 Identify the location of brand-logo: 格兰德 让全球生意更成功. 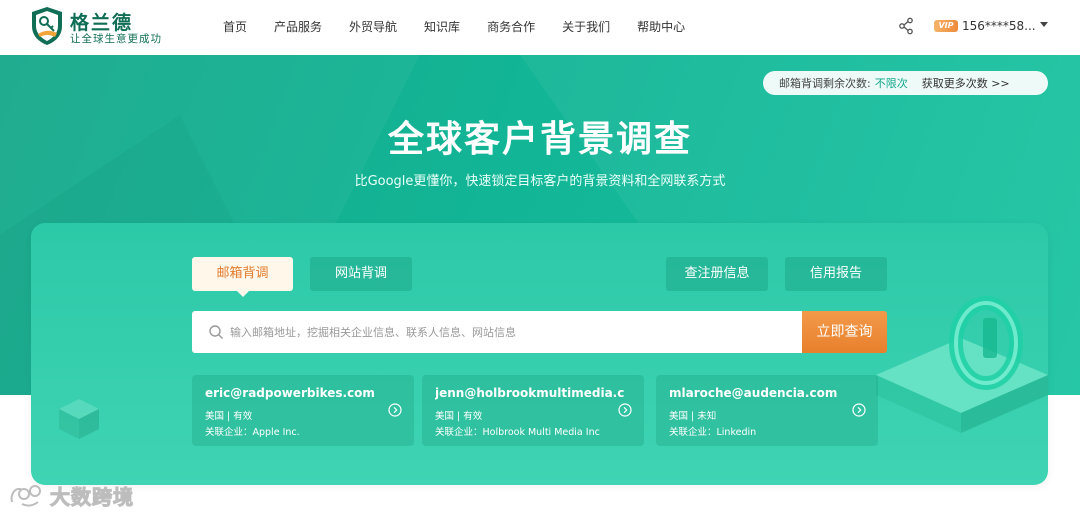
(105, 27).